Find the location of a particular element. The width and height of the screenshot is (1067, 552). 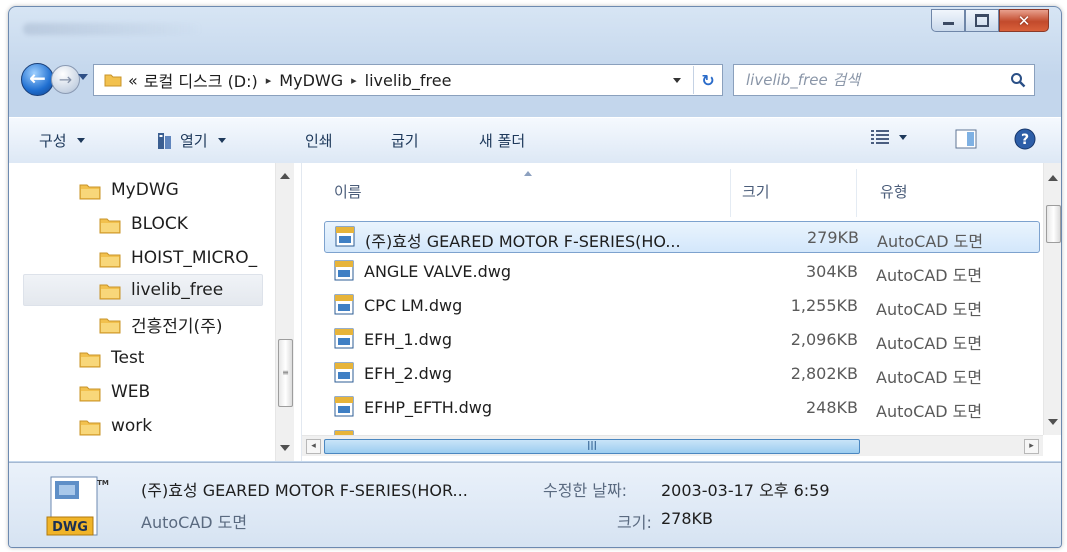

close-button: ✕ is located at coordinates (1024, 20).